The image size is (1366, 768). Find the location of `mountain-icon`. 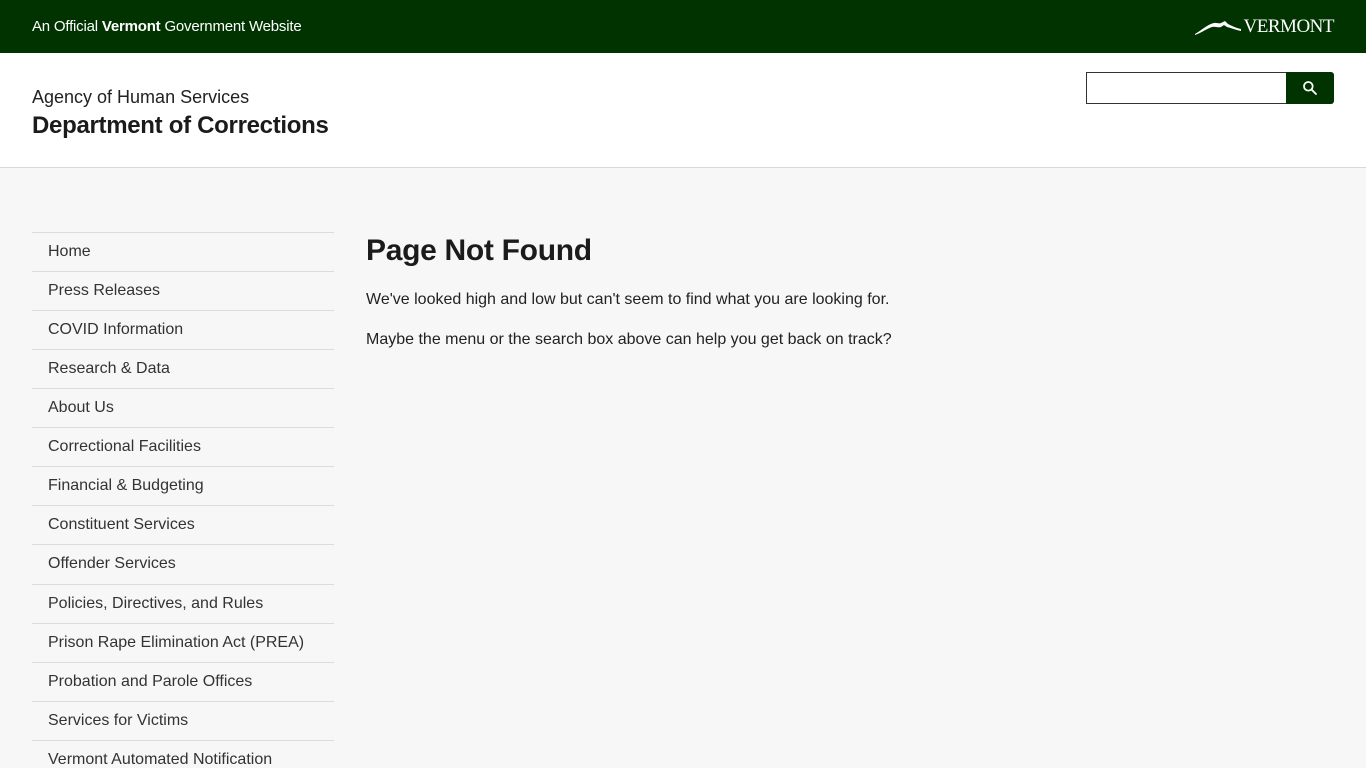

mountain-icon is located at coordinates (1217, 27).